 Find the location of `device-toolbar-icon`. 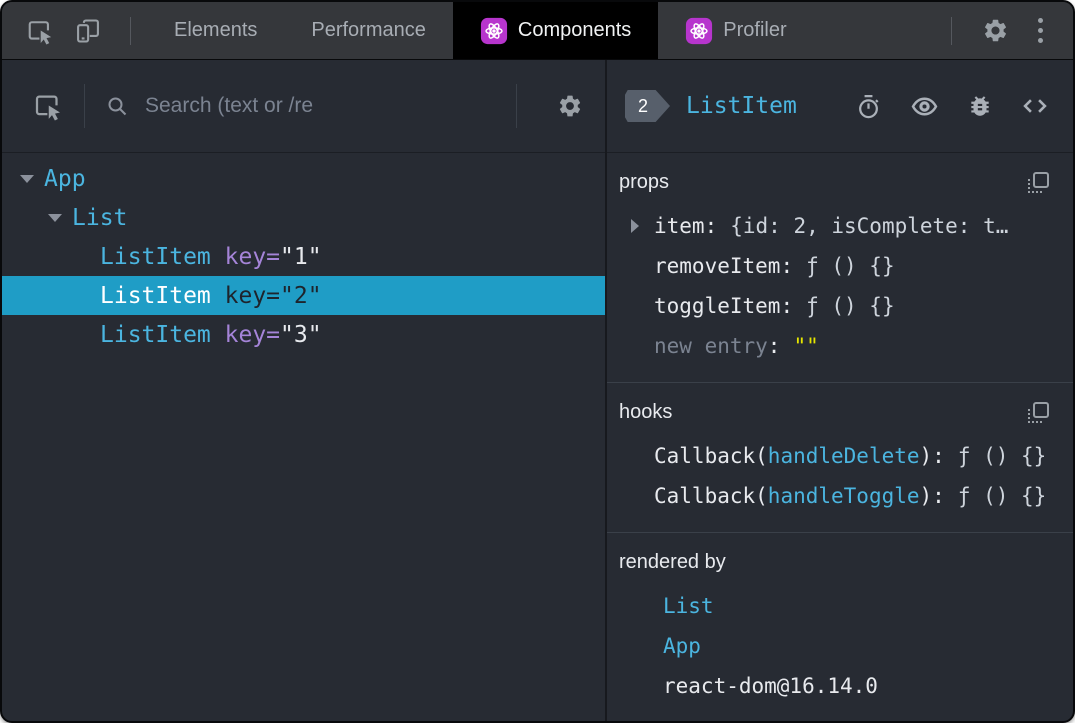

device-toolbar-icon is located at coordinates (88, 30).